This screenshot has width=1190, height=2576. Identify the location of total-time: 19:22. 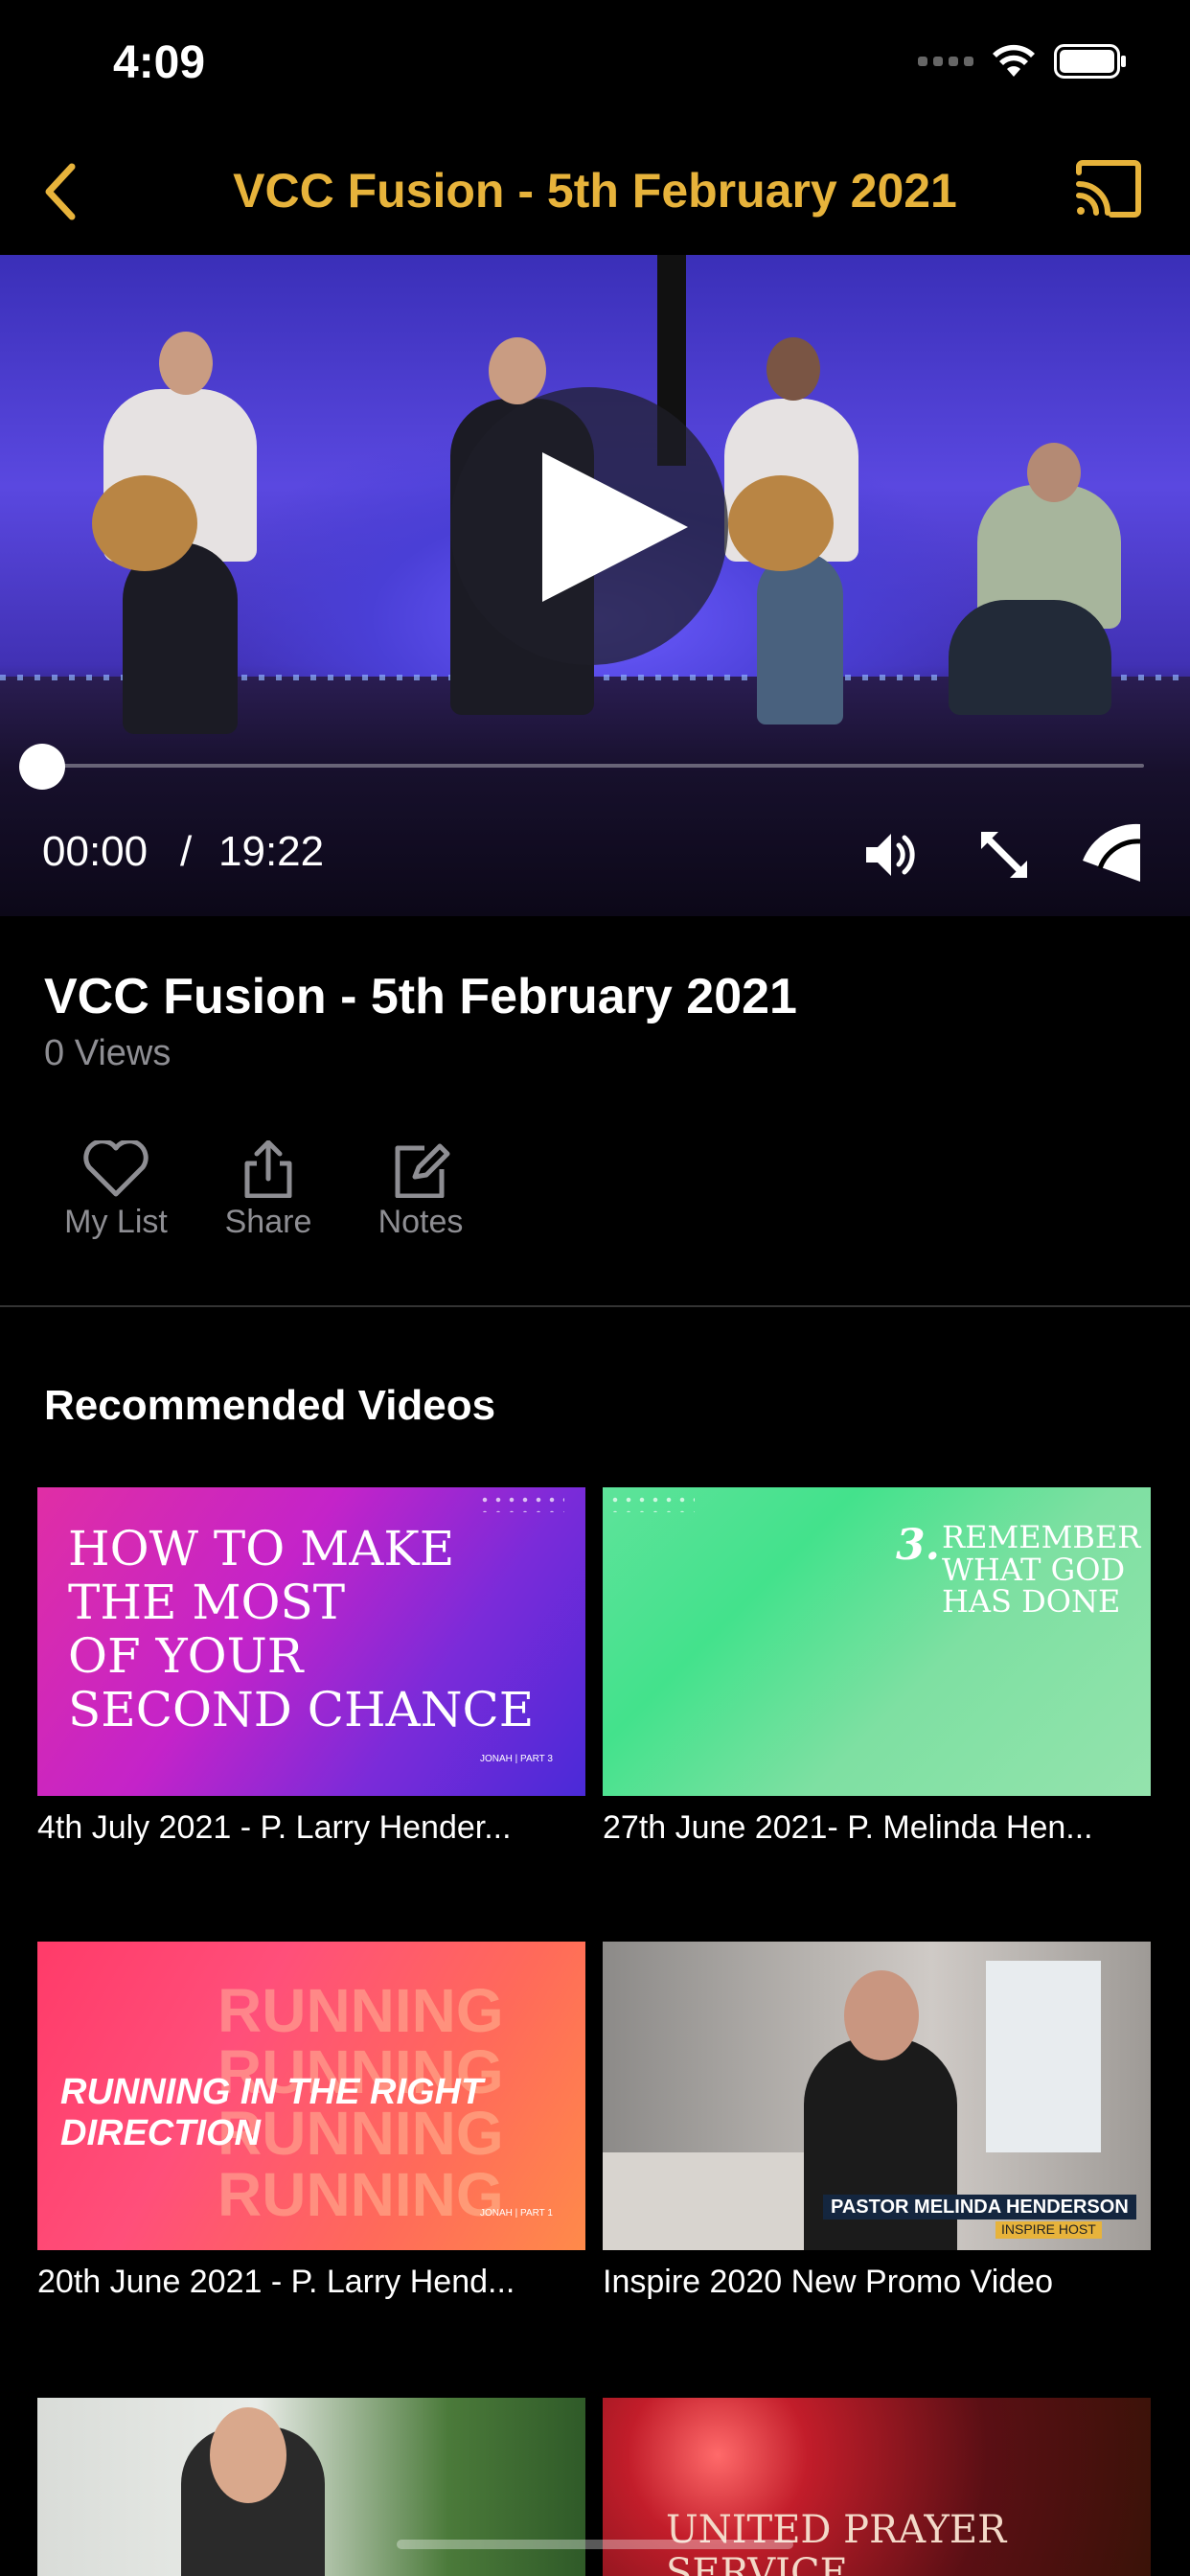
(271, 851).